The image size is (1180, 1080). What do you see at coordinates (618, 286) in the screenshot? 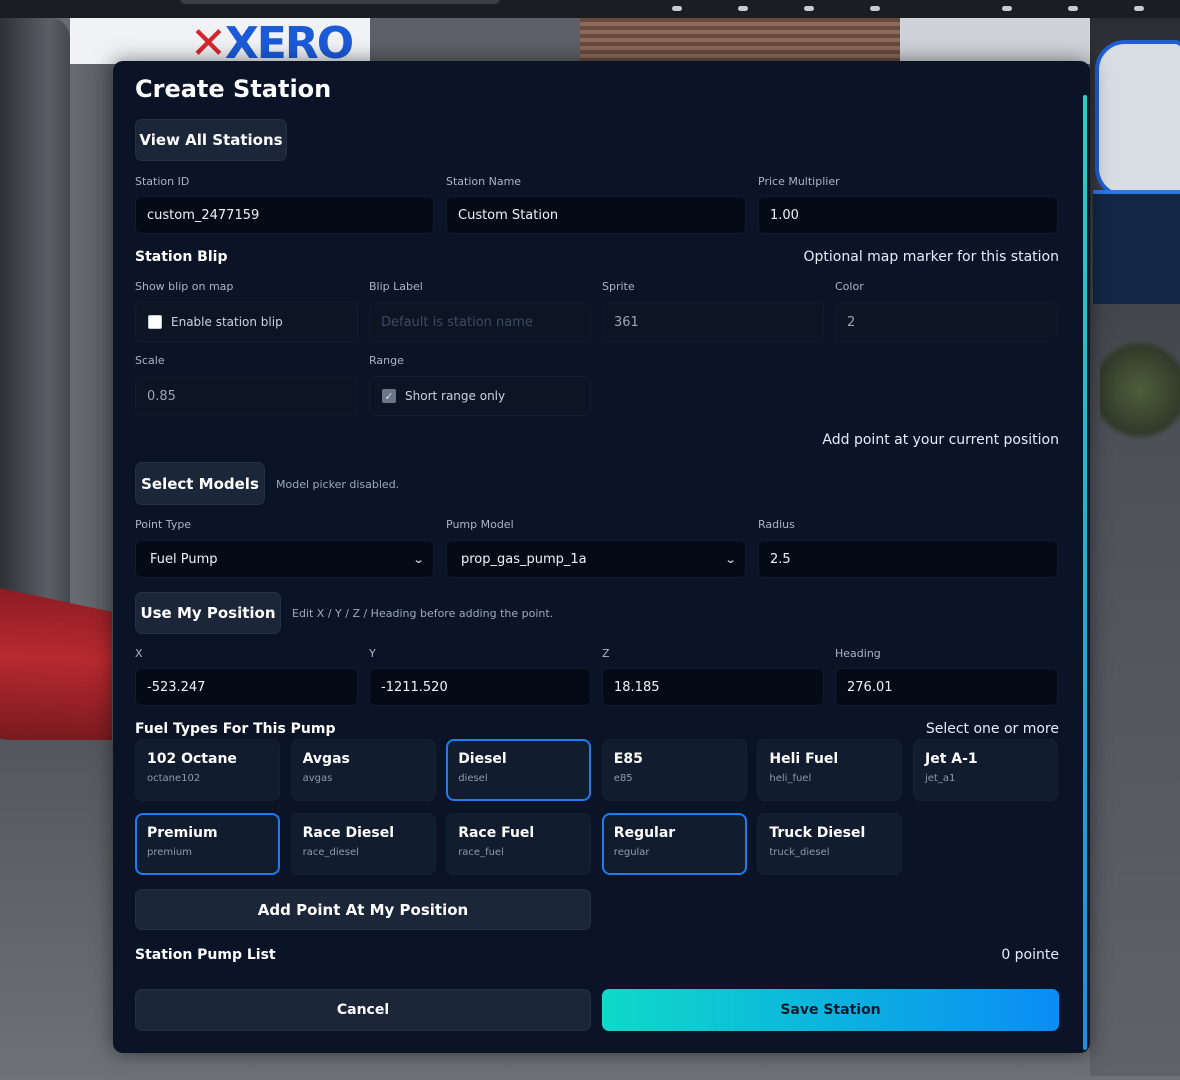
I see `sprite-label: Sprite` at bounding box center [618, 286].